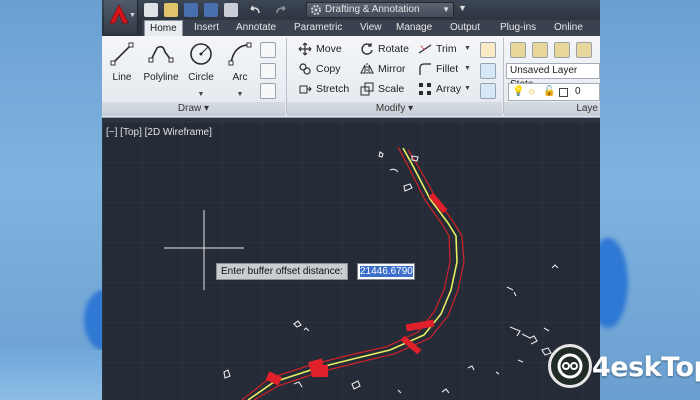  What do you see at coordinates (52, 375) in the screenshot?
I see `background-shape` at bounding box center [52, 375].